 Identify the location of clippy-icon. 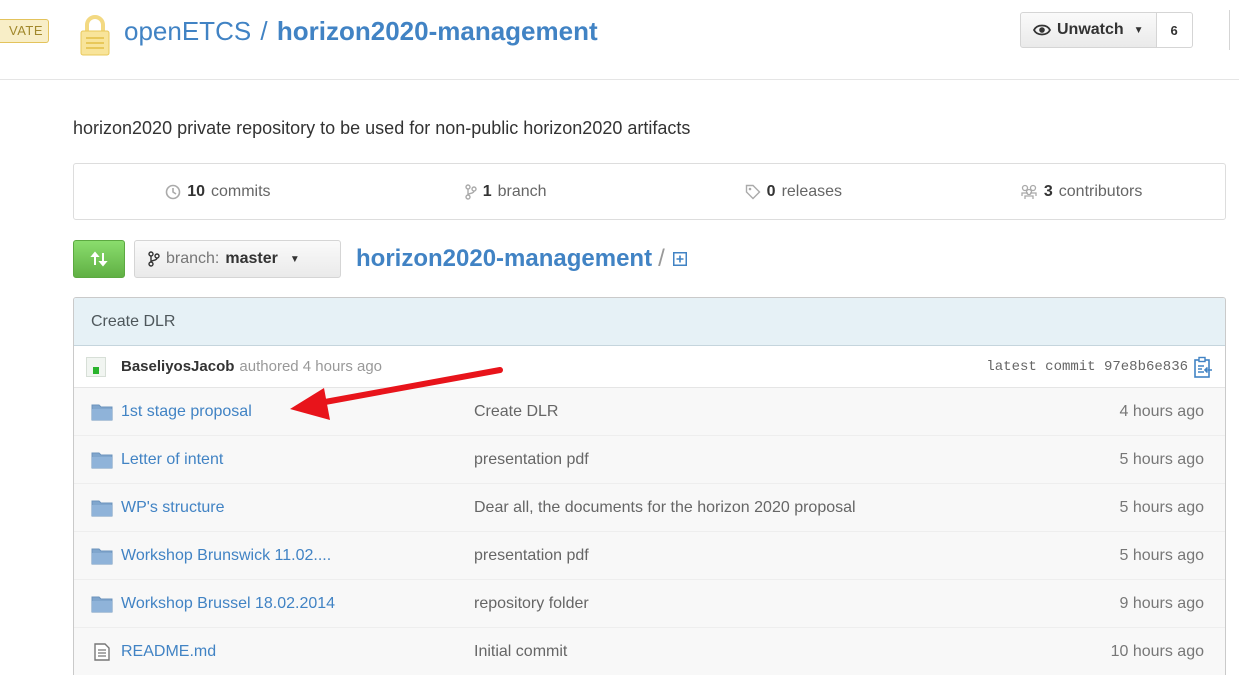
(1203, 367).